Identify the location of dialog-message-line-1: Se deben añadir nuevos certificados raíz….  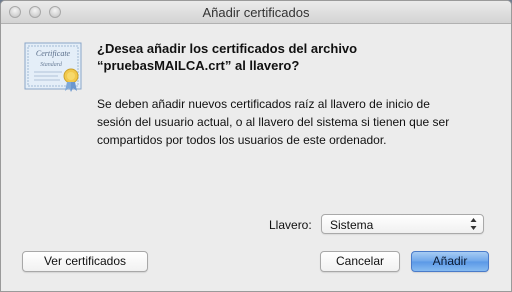
(263, 104).